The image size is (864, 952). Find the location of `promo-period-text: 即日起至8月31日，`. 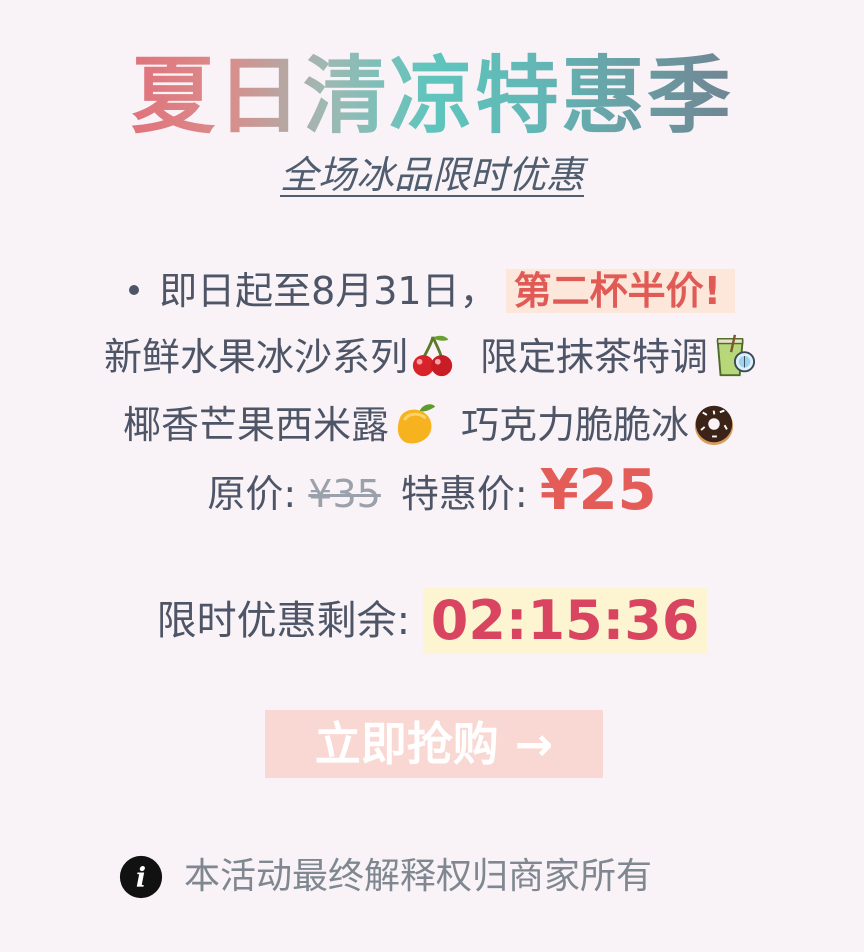

promo-period-text: 即日起至8月31日， is located at coordinates (328, 291).